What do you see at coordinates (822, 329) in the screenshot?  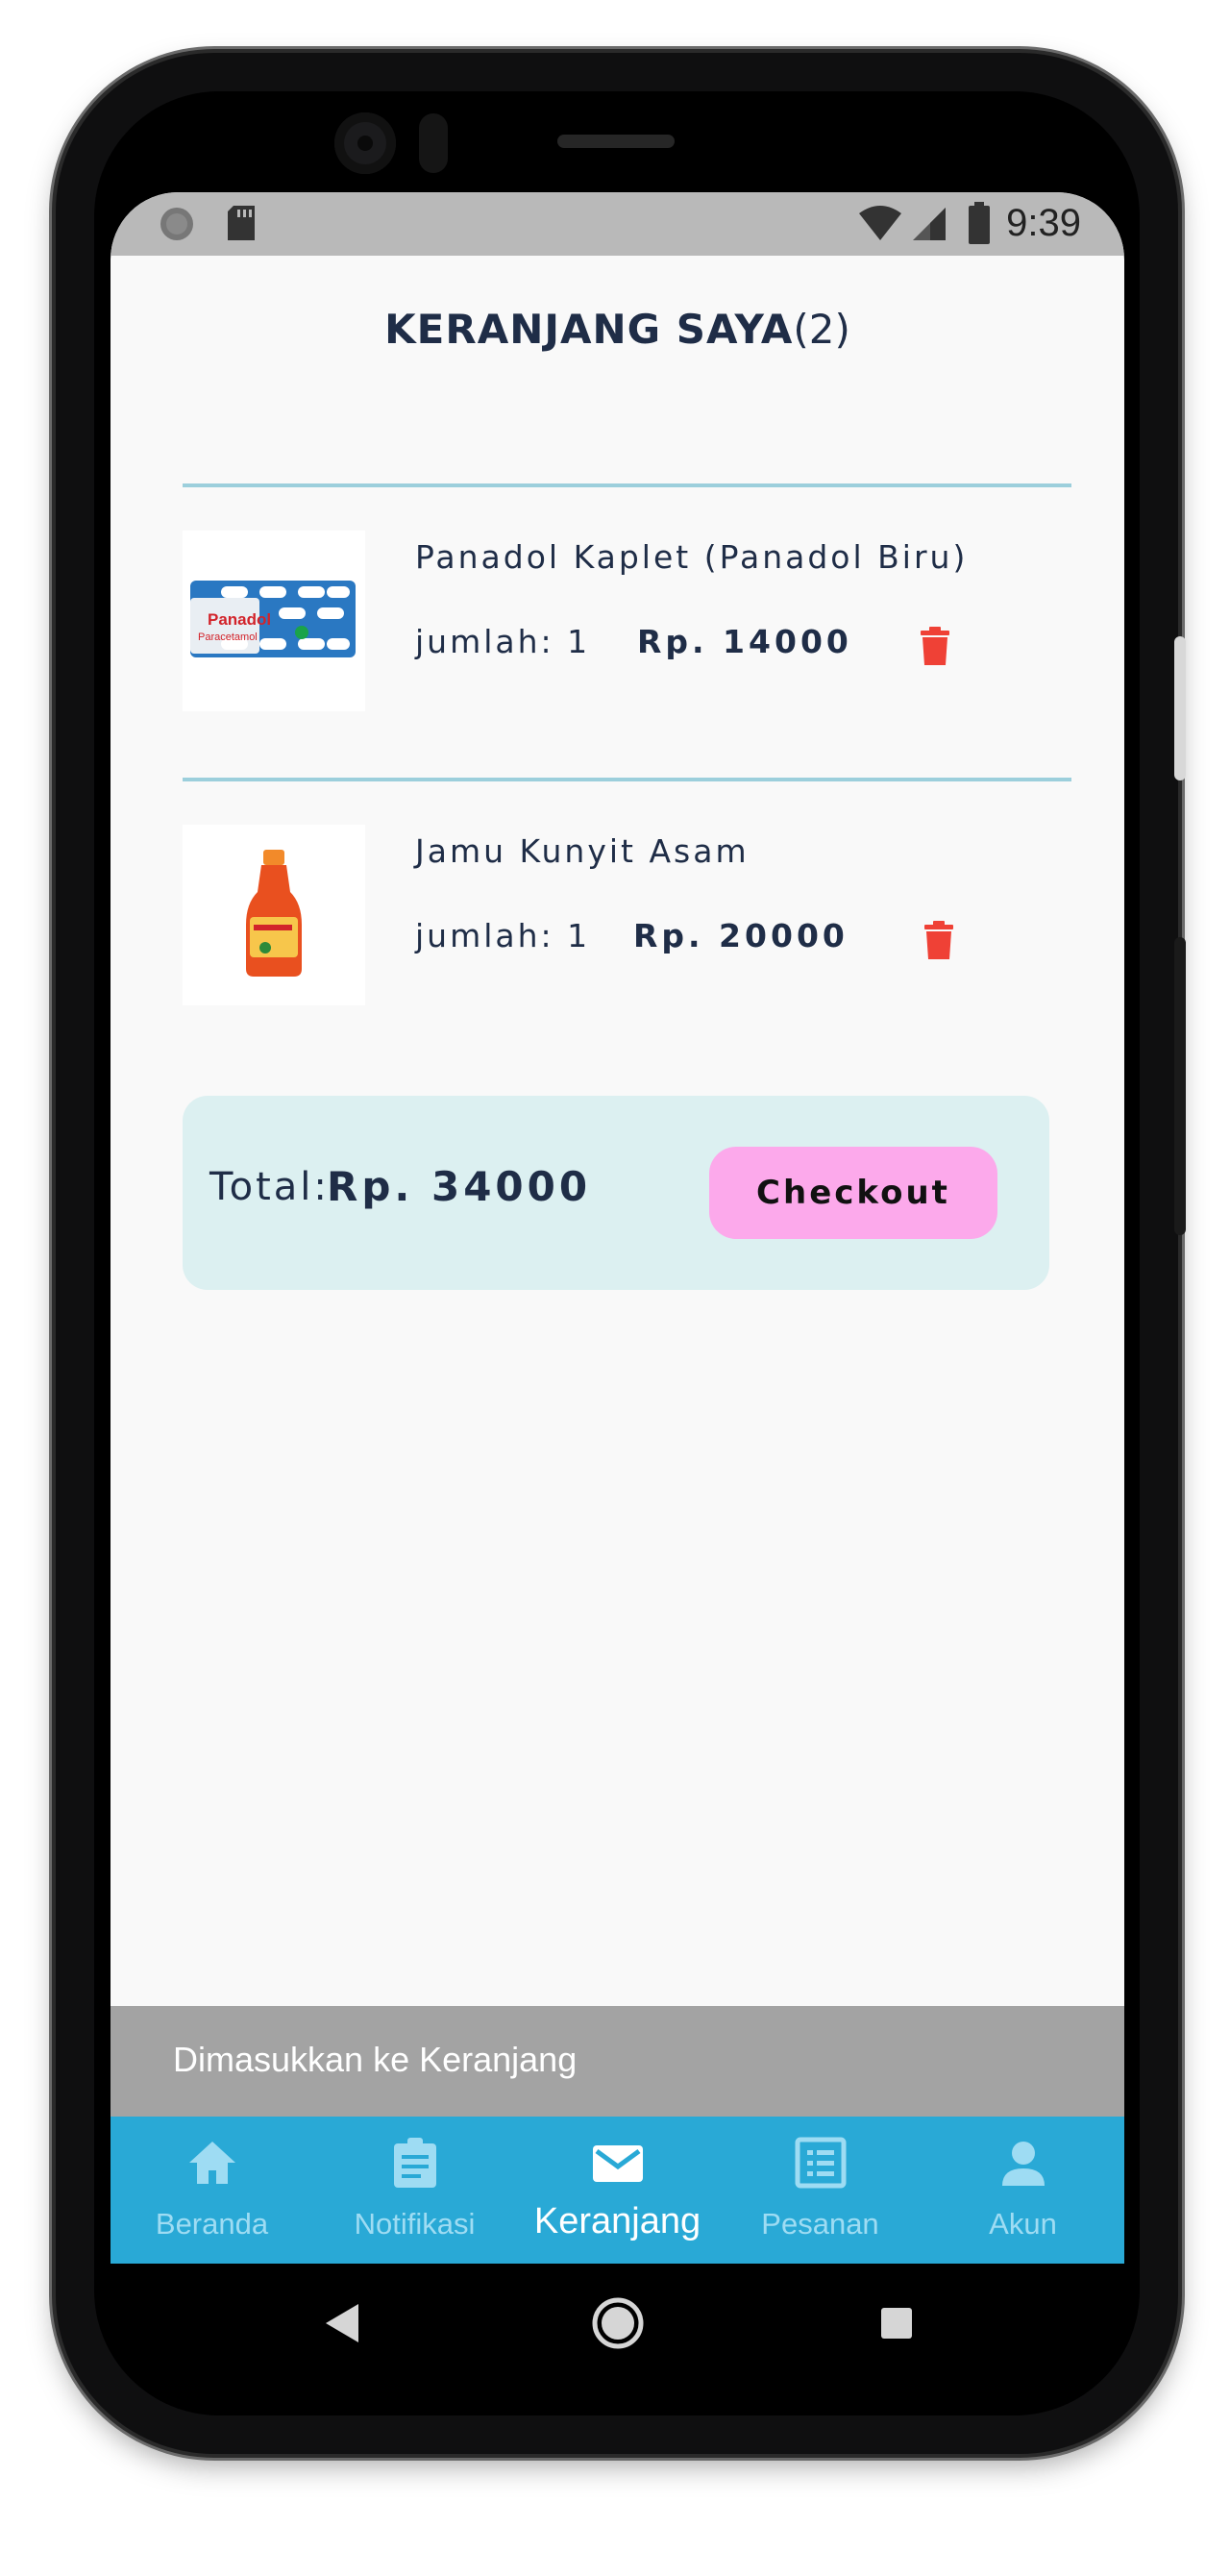 I see `cart-count: (2)` at bounding box center [822, 329].